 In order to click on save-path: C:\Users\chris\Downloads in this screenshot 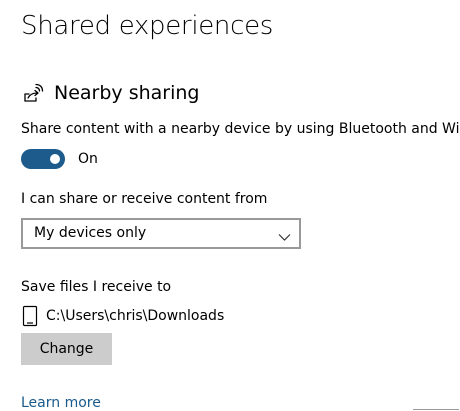, I will do `click(135, 316)`.